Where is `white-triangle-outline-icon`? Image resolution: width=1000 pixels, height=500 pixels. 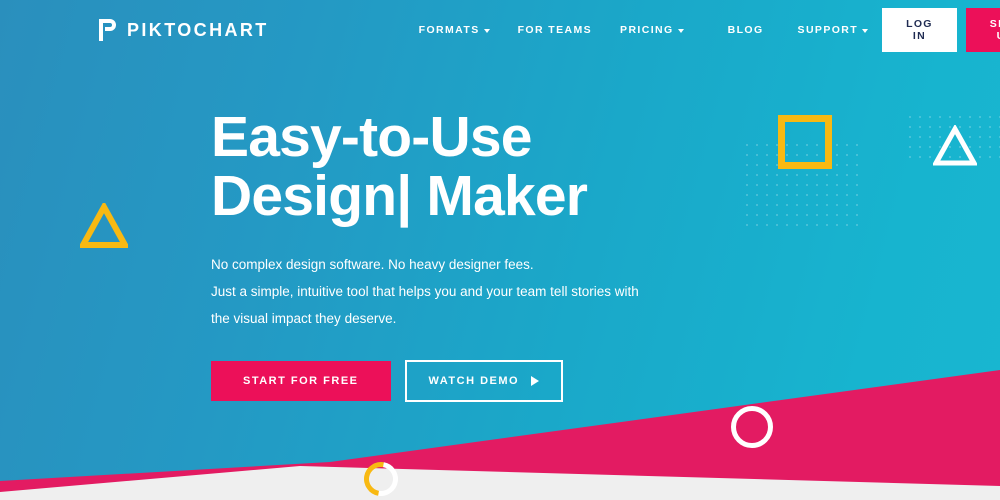
white-triangle-outline-icon is located at coordinates (955, 146).